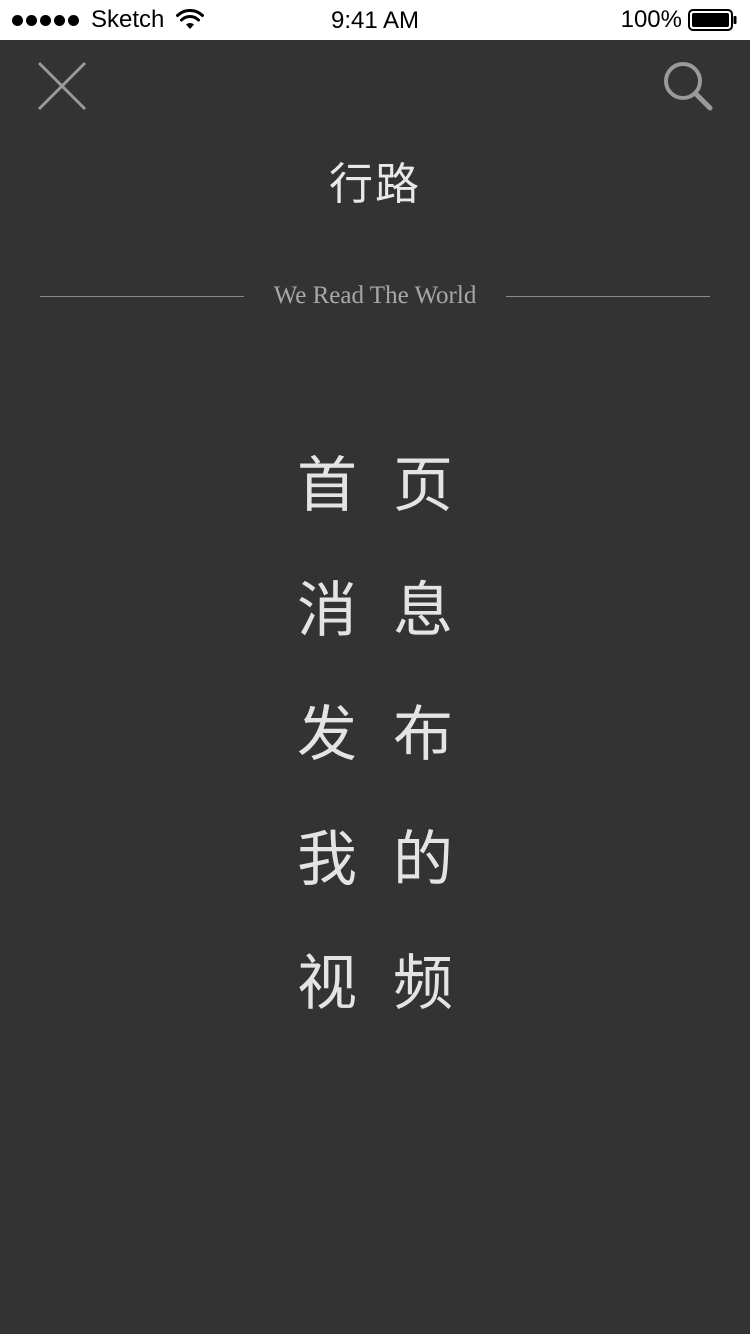 The height and width of the screenshot is (1334, 750). What do you see at coordinates (375, 20) in the screenshot?
I see `status-bar: Sketch 9:41 AM 100%` at bounding box center [375, 20].